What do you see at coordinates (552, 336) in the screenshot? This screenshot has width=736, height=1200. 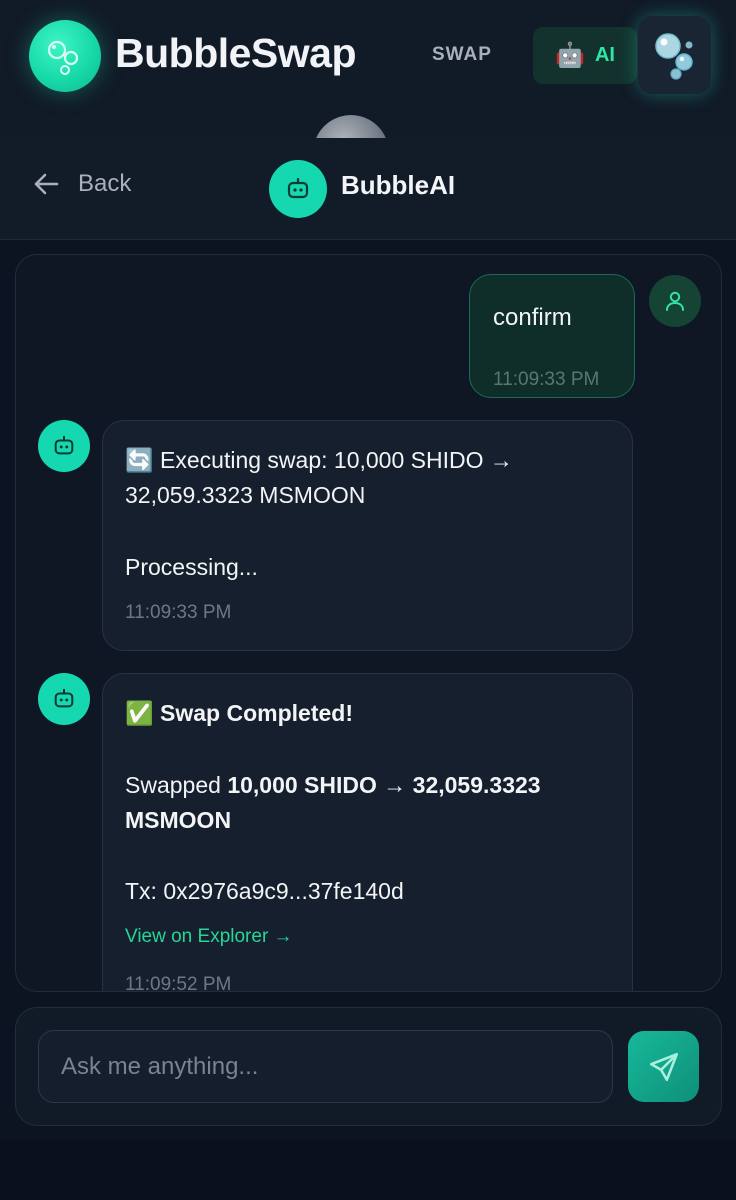 I see `user-message: confirm 11:09:33 PM` at bounding box center [552, 336].